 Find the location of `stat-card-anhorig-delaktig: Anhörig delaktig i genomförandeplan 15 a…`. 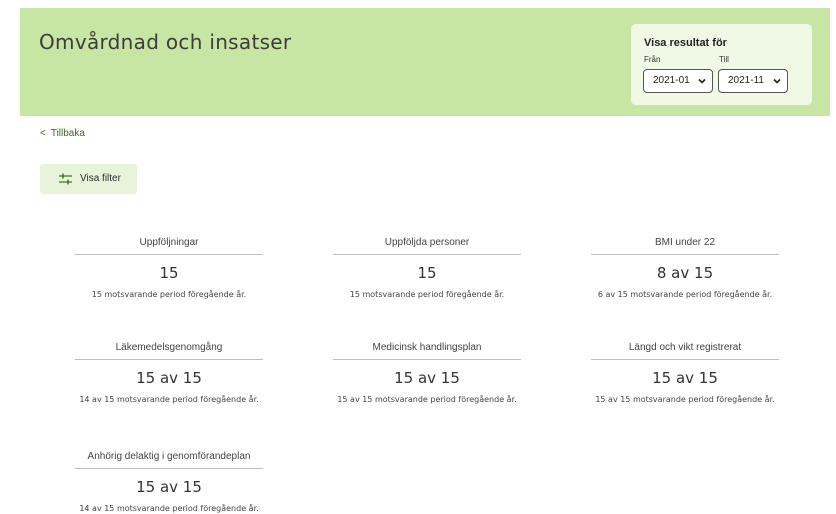

stat-card-anhorig-delaktig: Anhörig delaktig i genomförandeplan 15 a… is located at coordinates (169, 482).